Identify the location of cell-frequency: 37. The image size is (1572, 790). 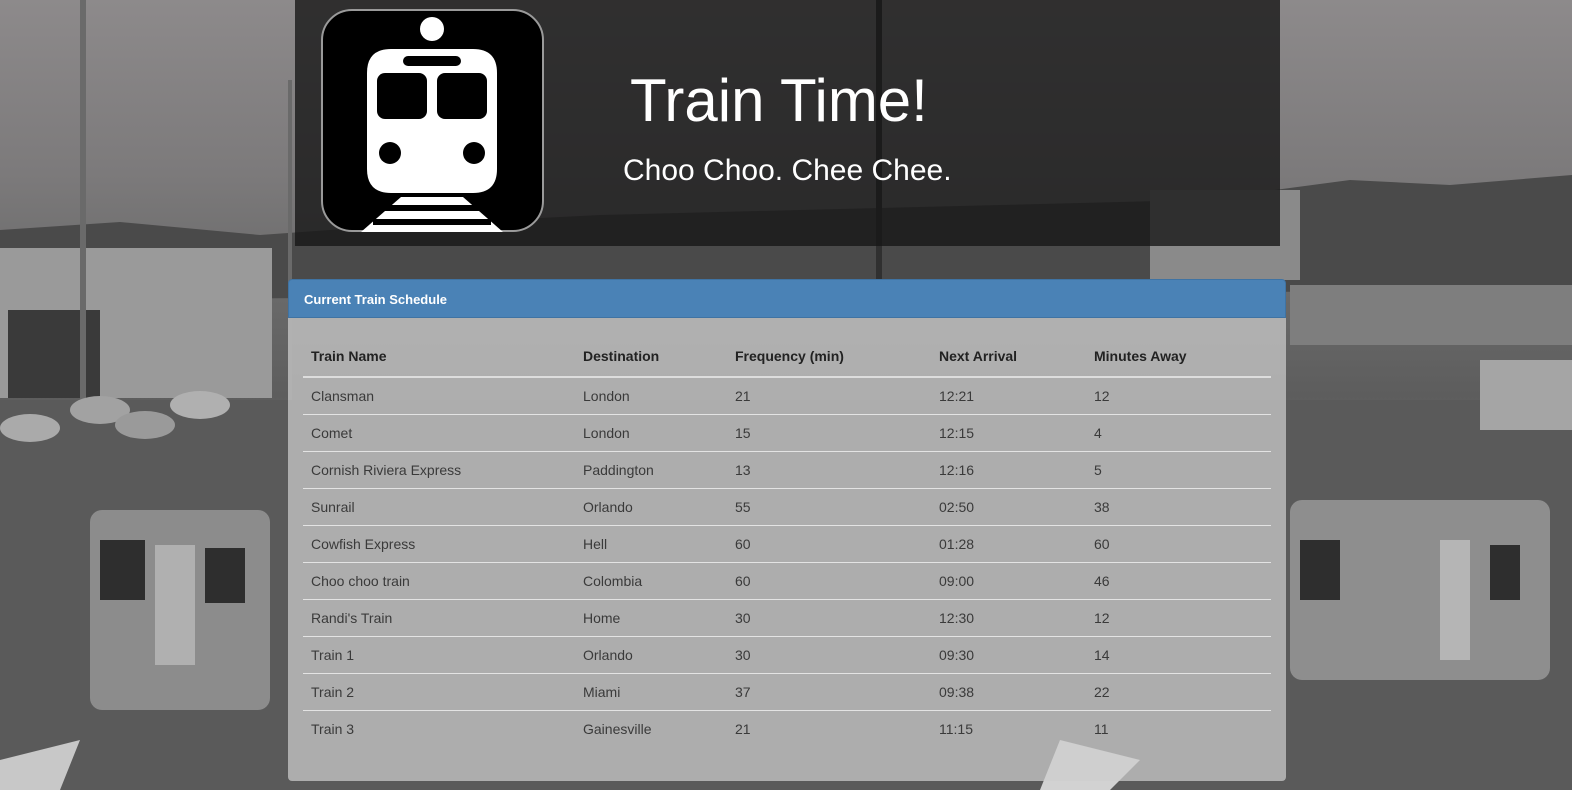
(829, 692).